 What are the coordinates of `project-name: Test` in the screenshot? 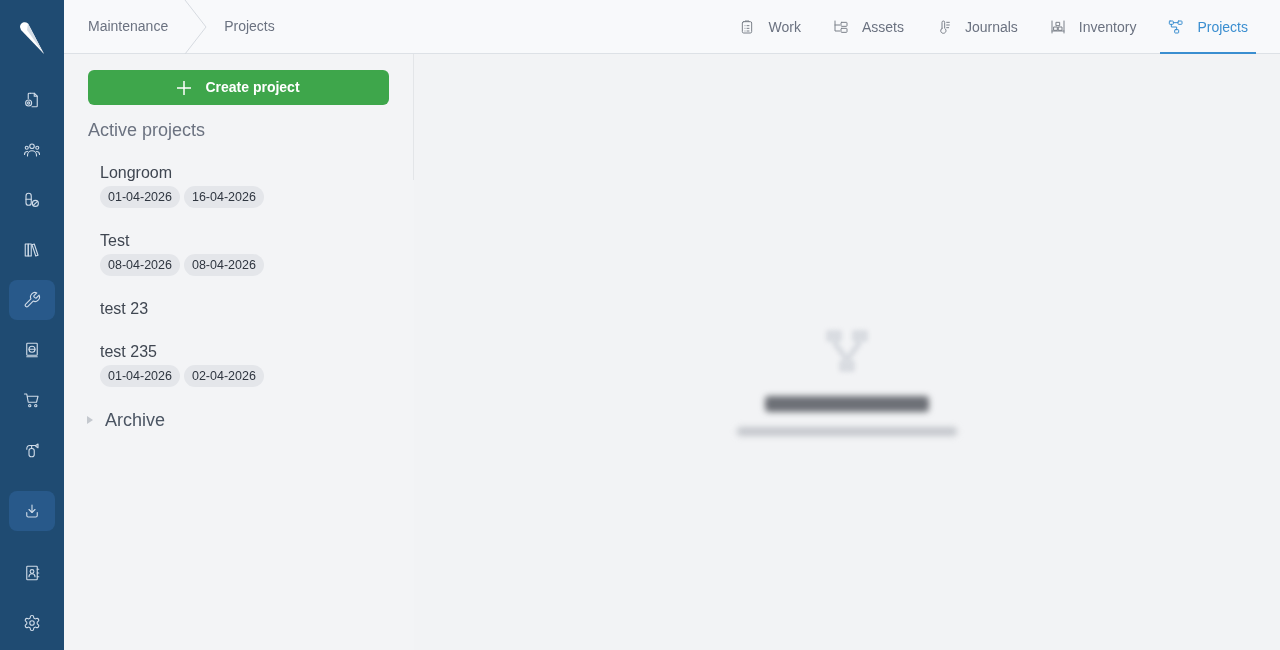 It's located at (115, 241).